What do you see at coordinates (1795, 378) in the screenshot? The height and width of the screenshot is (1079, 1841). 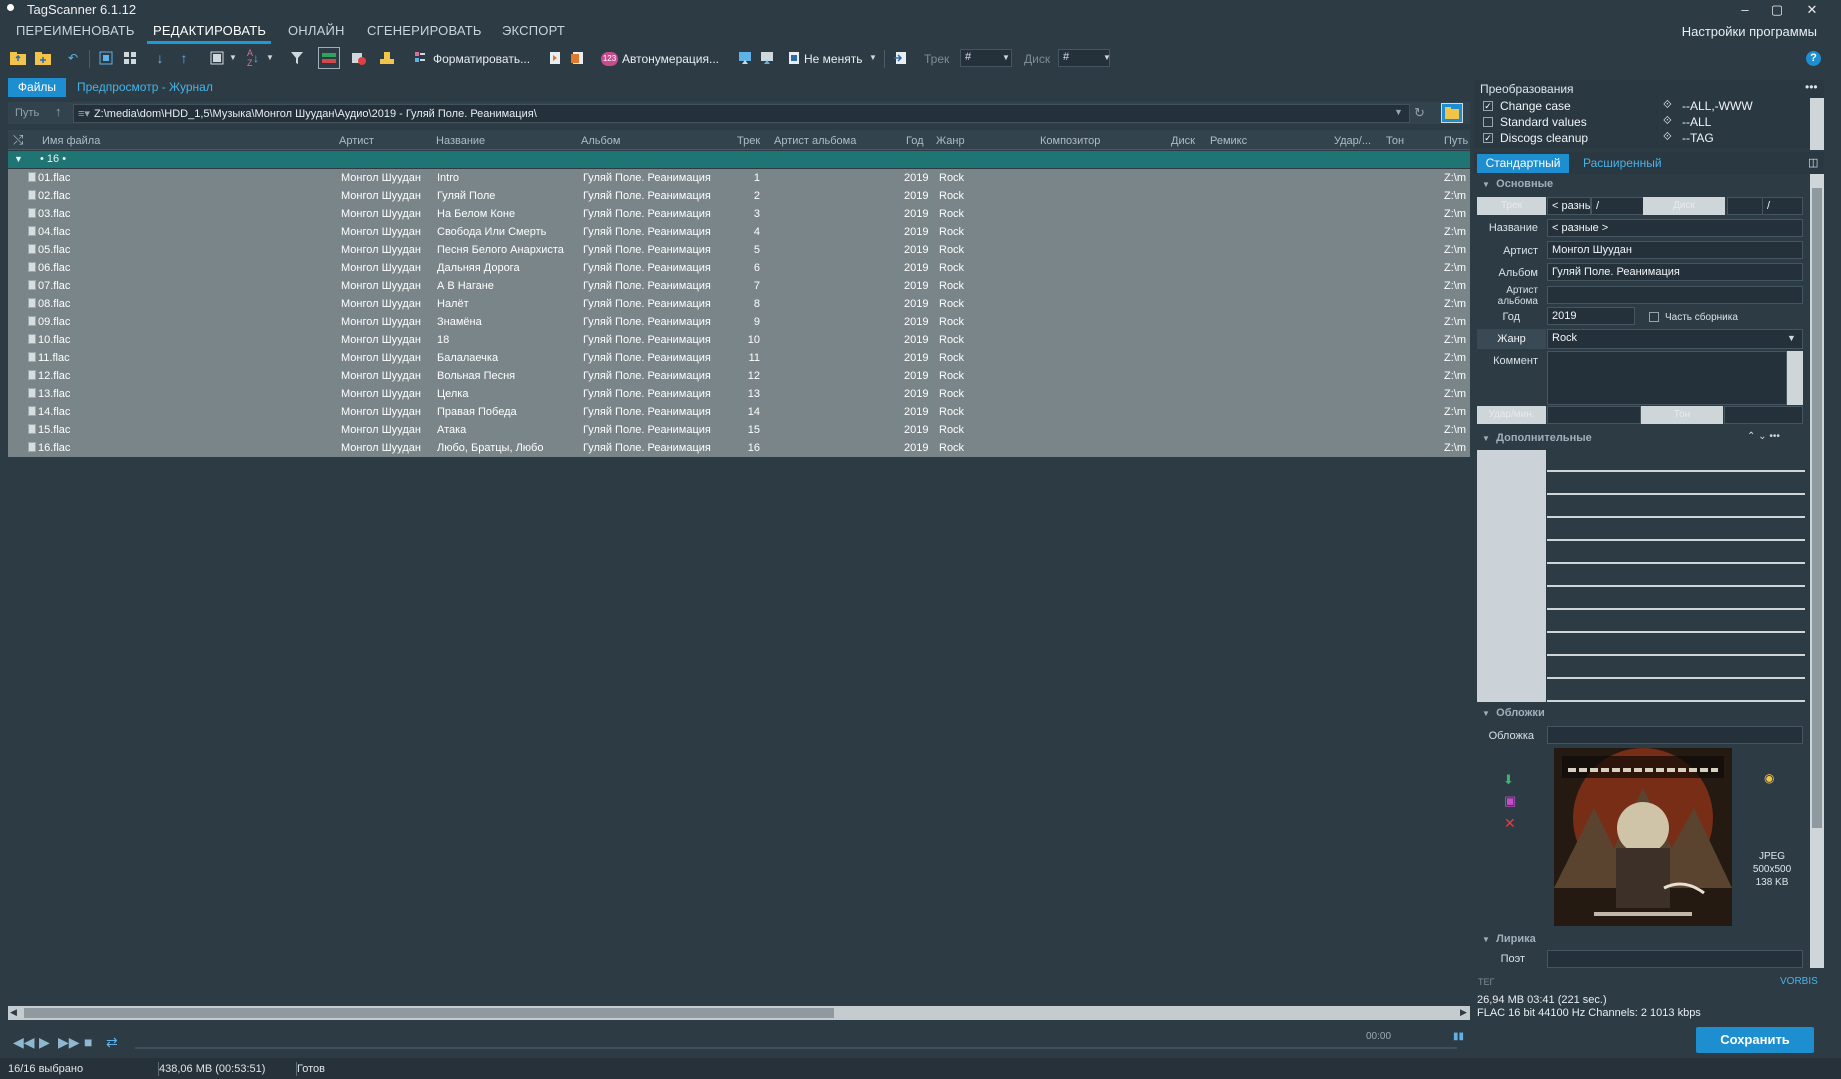 I see `comment-scrollbar` at bounding box center [1795, 378].